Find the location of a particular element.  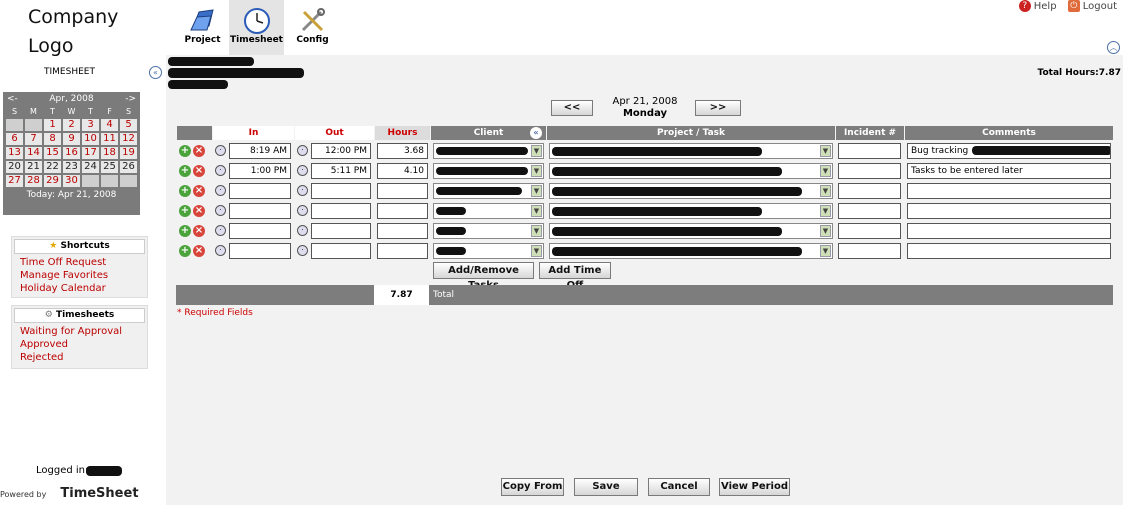

time-out-input: 5:11 PM is located at coordinates (341, 170).